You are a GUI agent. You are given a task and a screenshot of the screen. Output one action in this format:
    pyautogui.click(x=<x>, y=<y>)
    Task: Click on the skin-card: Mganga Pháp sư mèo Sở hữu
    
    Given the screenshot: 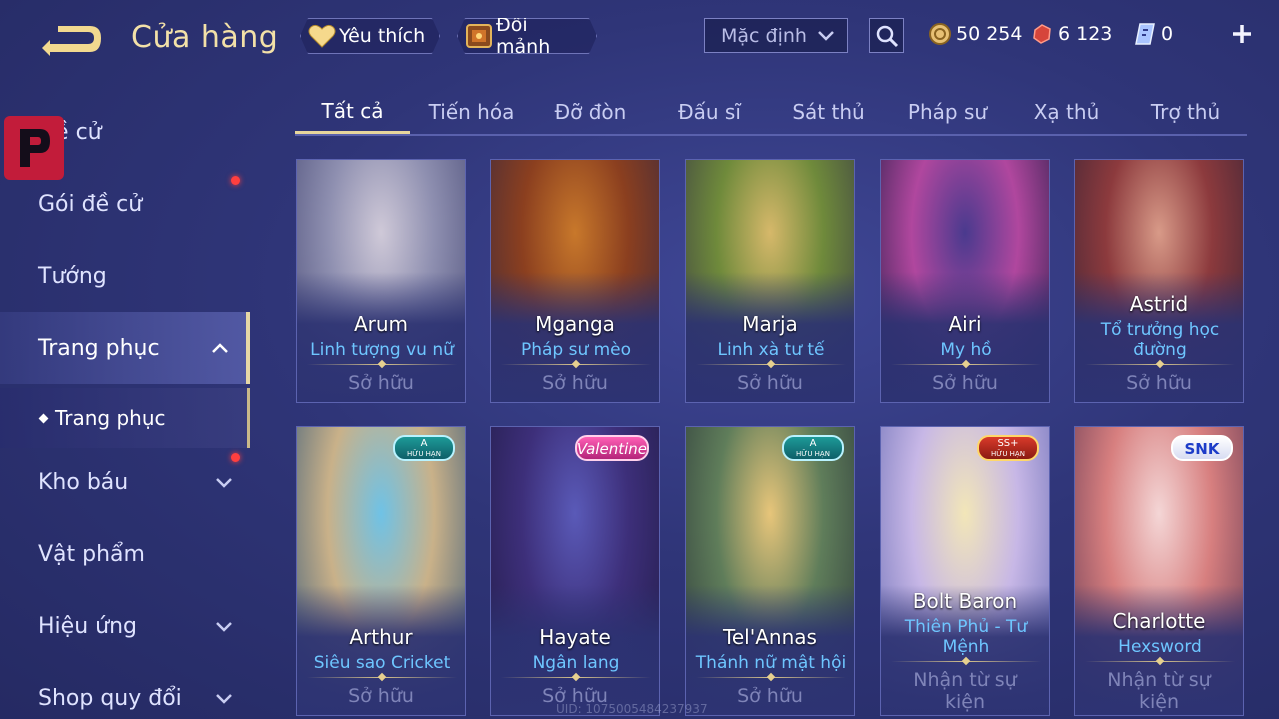 What is the action you would take?
    pyautogui.click(x=575, y=281)
    